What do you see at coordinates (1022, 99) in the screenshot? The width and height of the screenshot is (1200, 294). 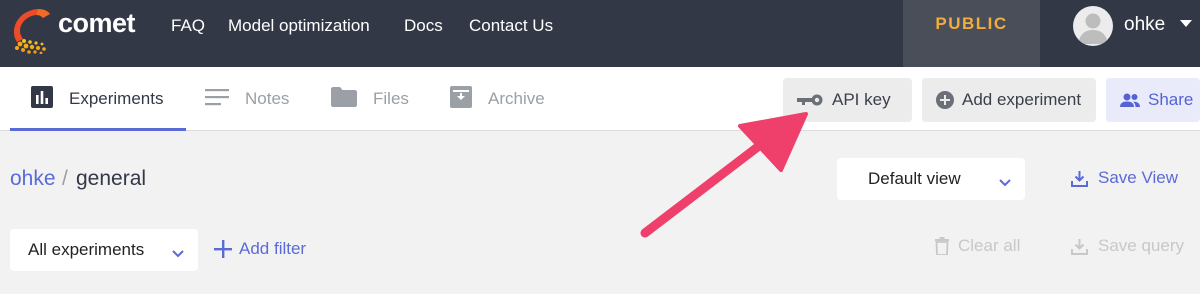 I see `add-experiment-label: Add experiment` at bounding box center [1022, 99].